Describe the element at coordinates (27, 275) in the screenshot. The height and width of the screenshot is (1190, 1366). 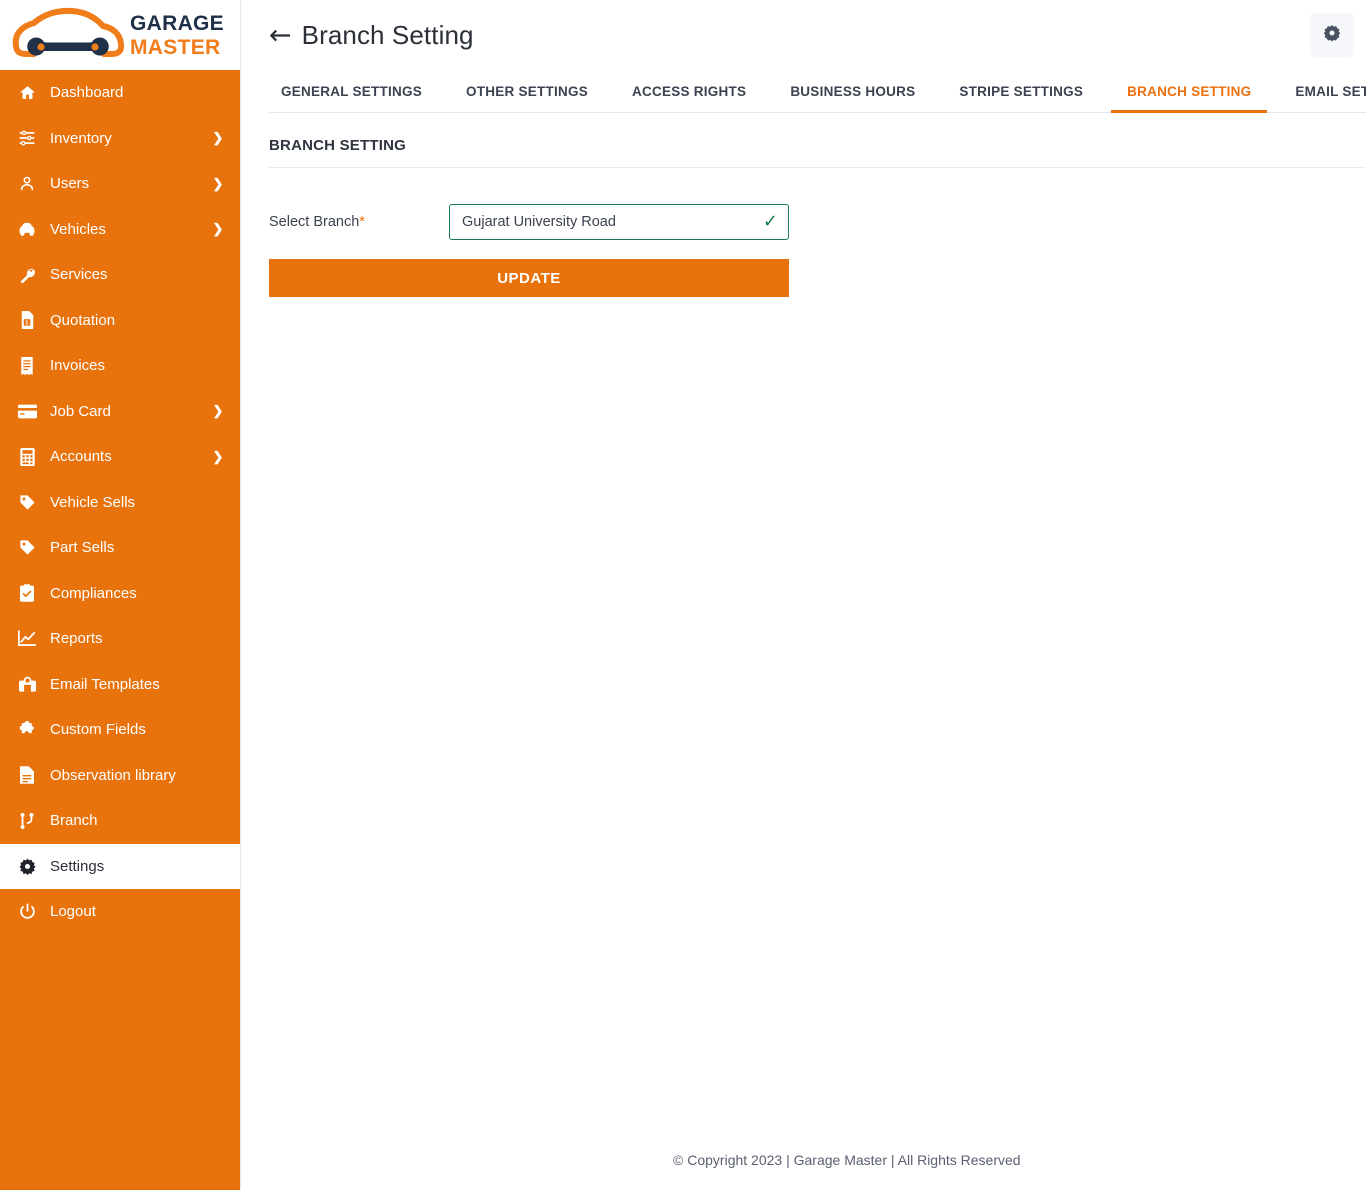
I see `wrench-icon` at that location.